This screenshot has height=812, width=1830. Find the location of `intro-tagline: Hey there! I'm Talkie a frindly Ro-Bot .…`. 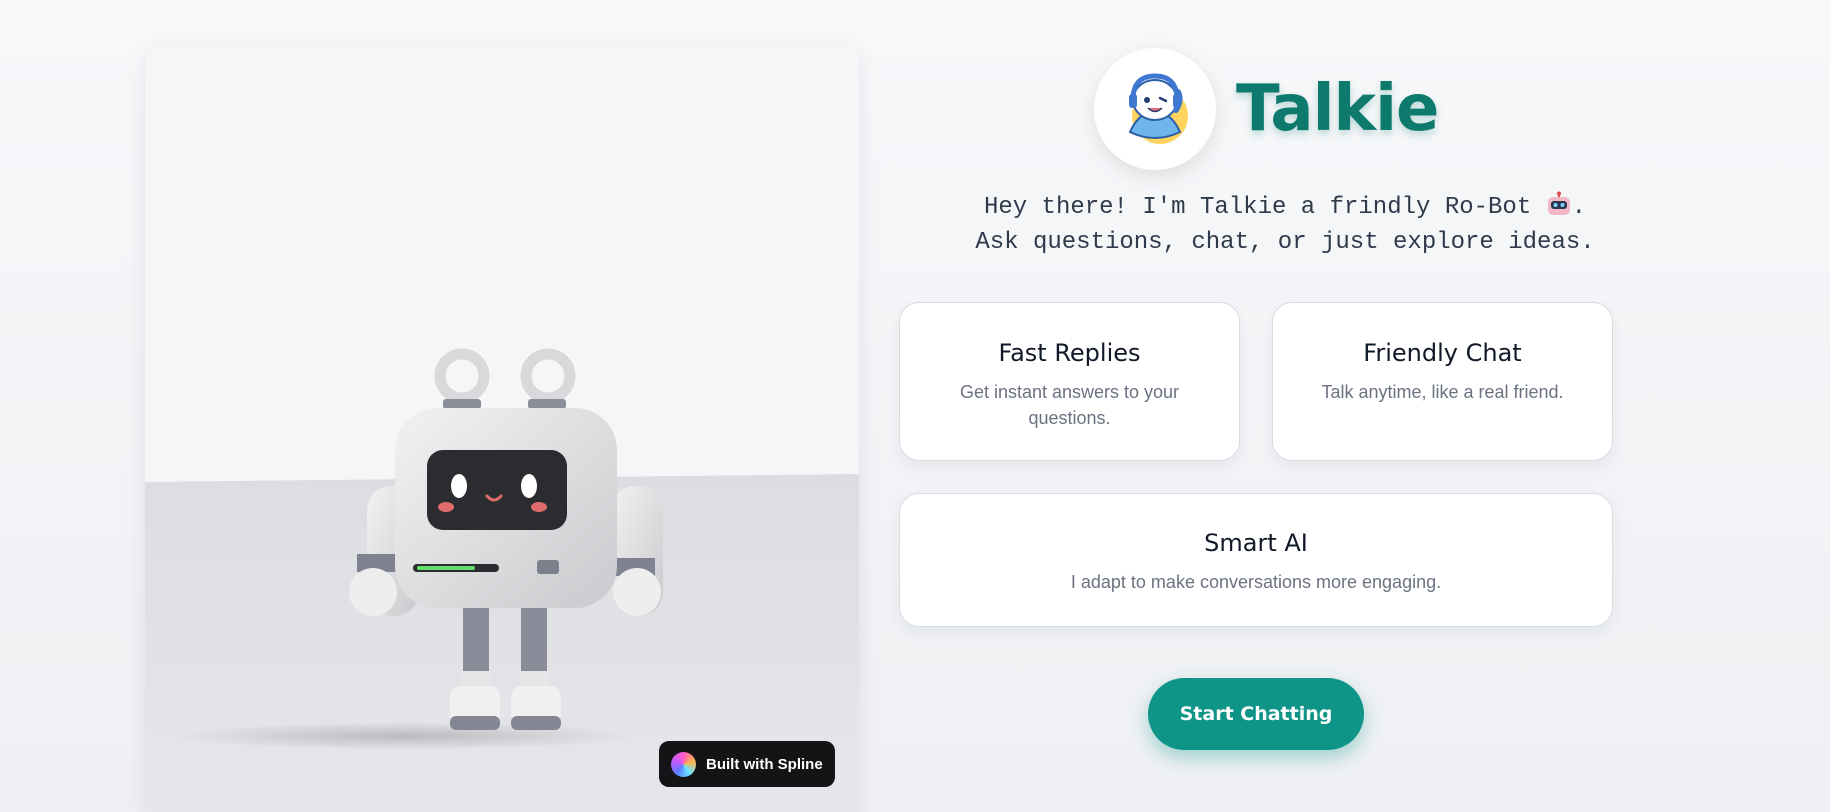

intro-tagline: Hey there! I'm Talkie a frindly Ro-Bot .… is located at coordinates (1285, 225).